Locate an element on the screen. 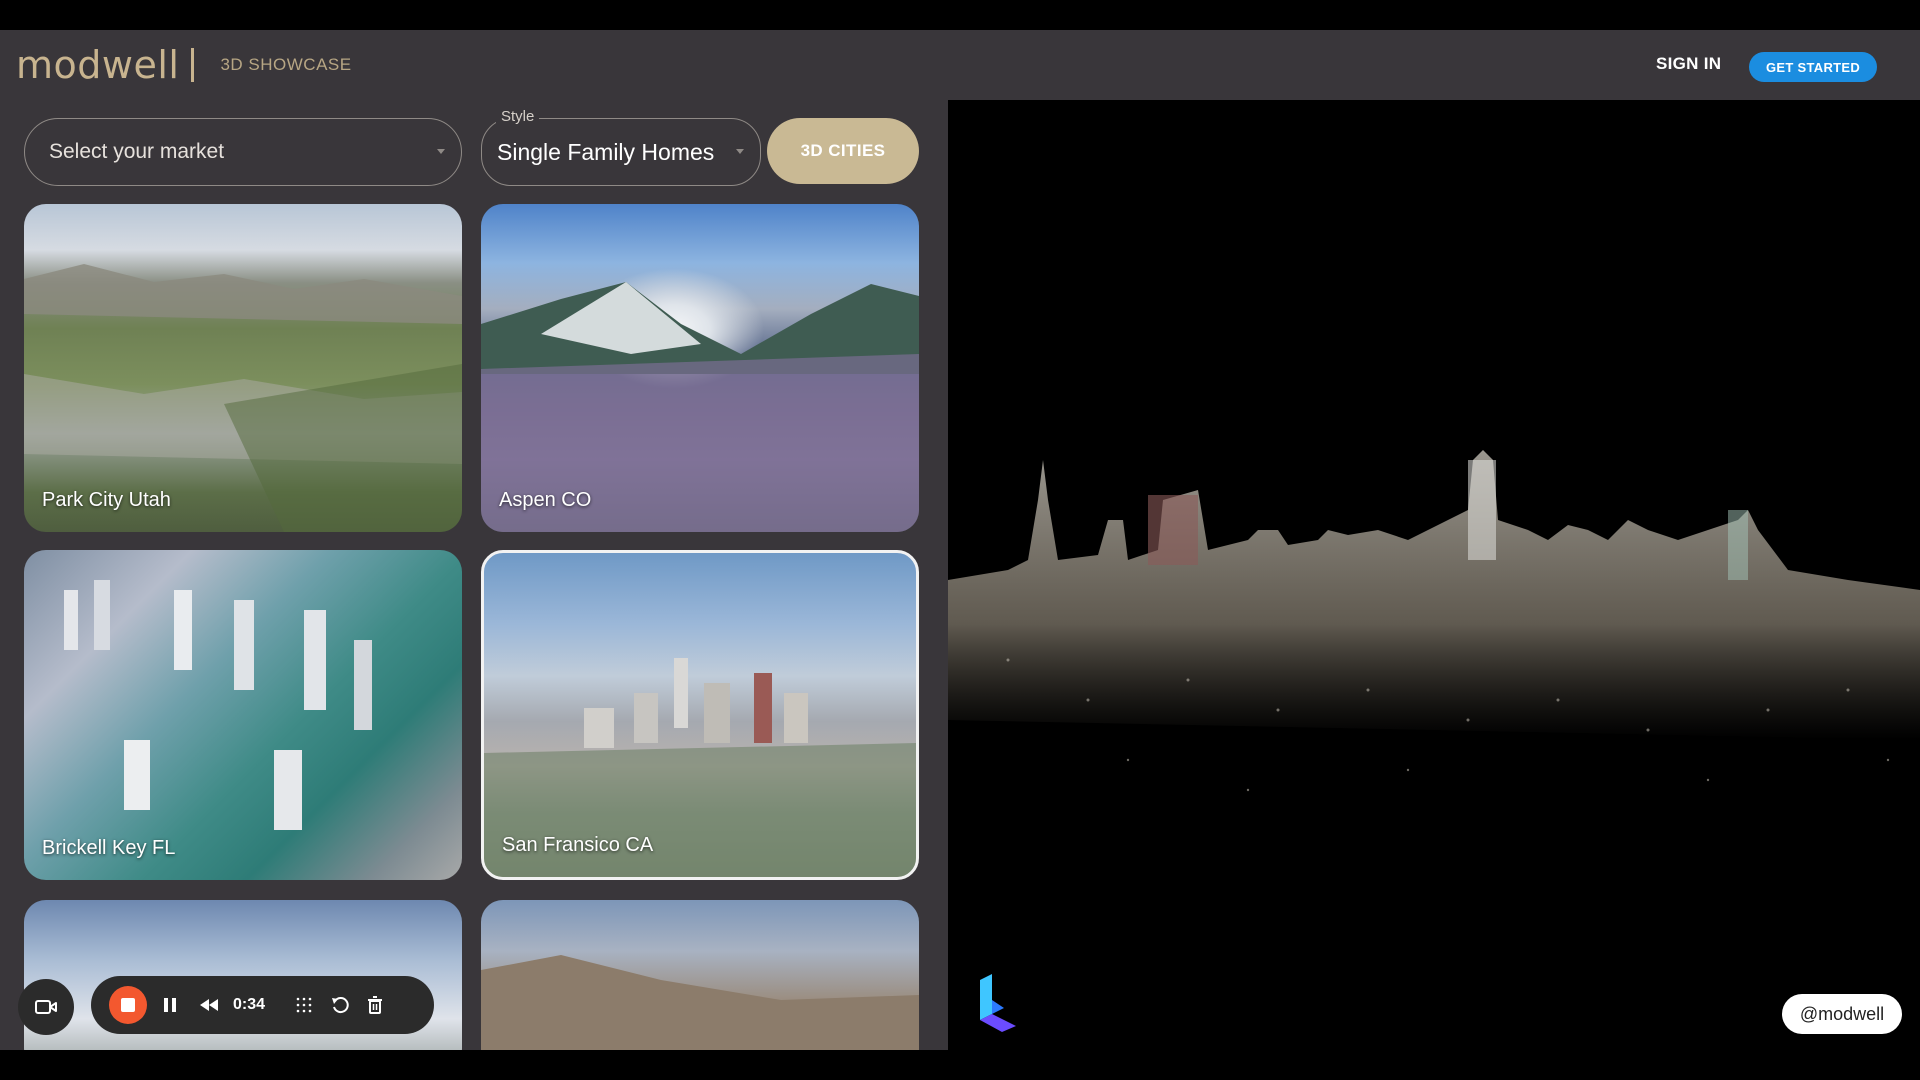 The width and height of the screenshot is (1920, 1080). brickell-key-image is located at coordinates (218, 705).